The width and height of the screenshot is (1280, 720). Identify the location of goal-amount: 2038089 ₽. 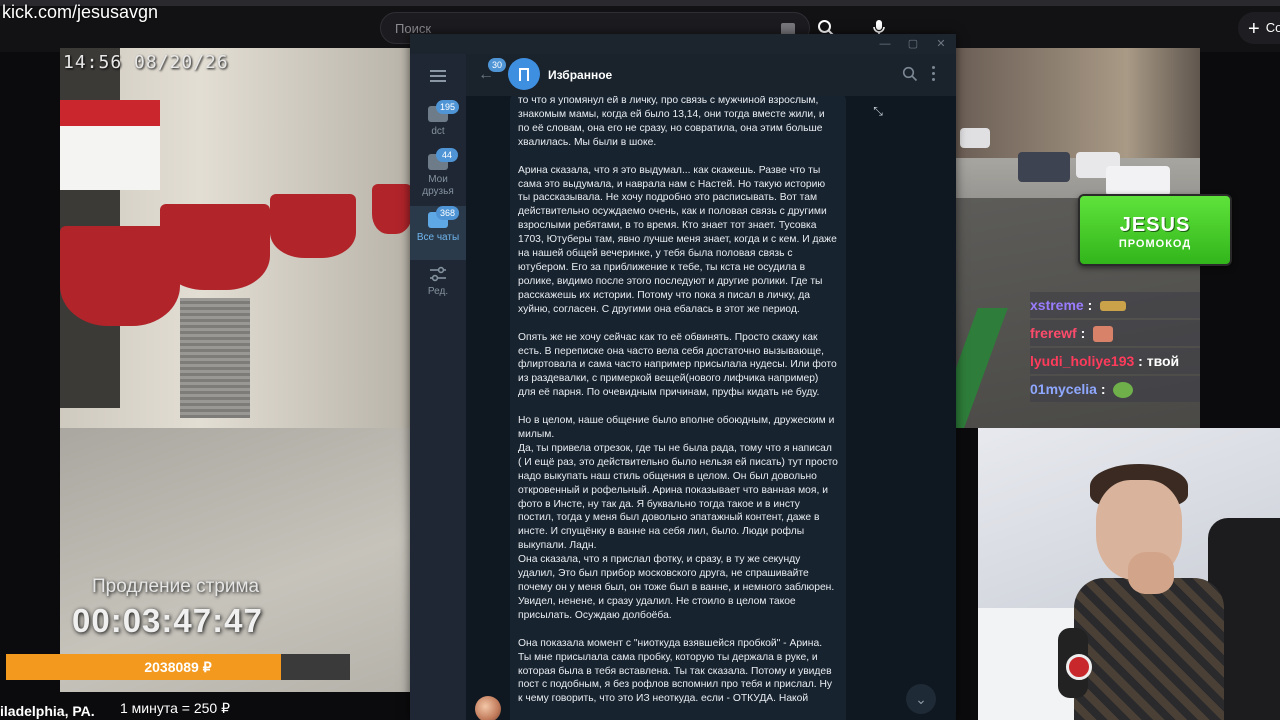
(178, 667).